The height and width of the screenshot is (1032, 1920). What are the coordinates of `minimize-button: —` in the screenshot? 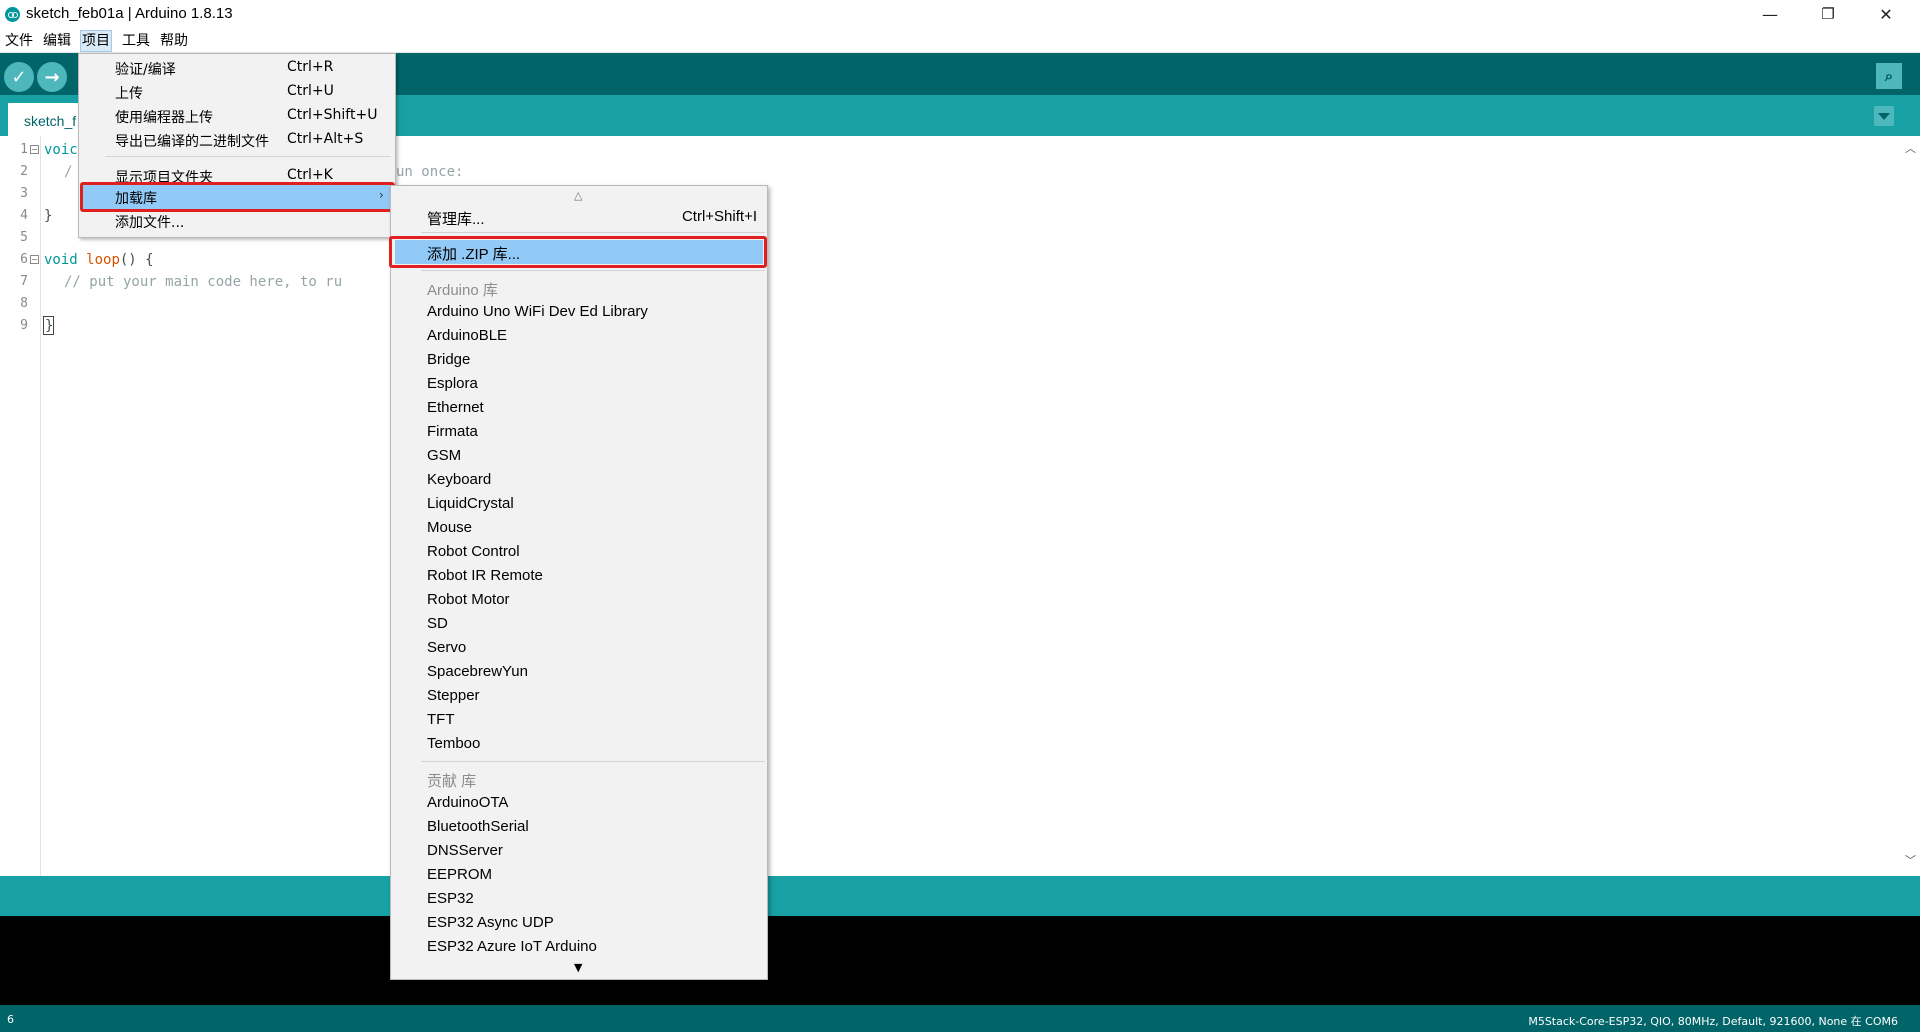 It's located at (1770, 14).